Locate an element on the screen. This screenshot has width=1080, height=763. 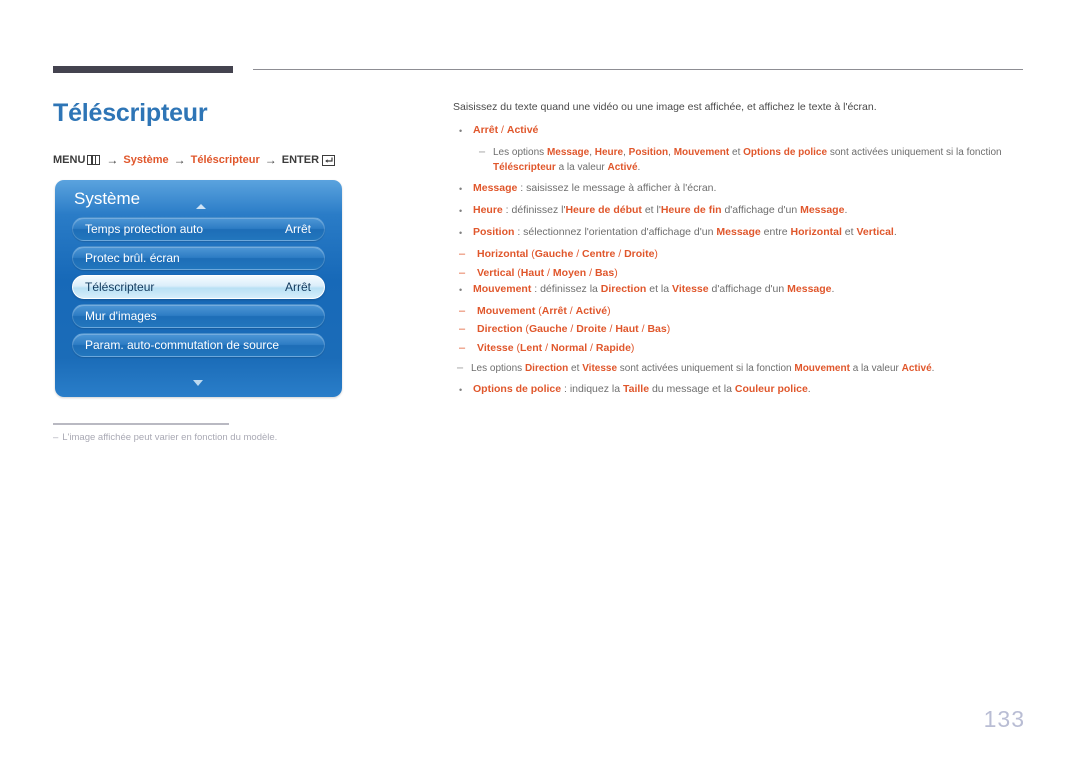
heure-seg-5: d'affichage d'un is located at coordinates (761, 210).